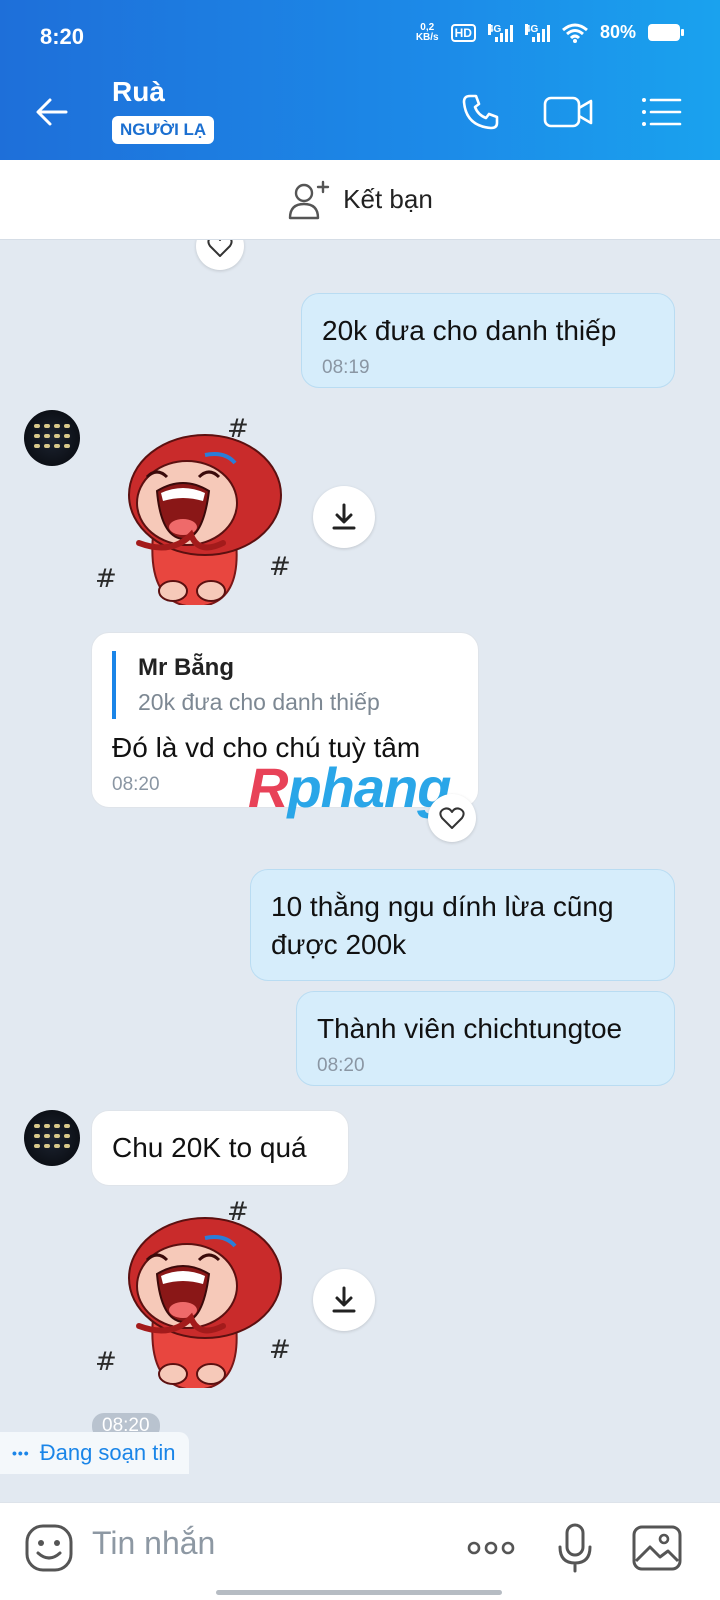 The image size is (720, 1600). I want to click on message-bubble-outgoing: 10 thằng ngu dính lừa cũng được 200k, so click(462, 925).